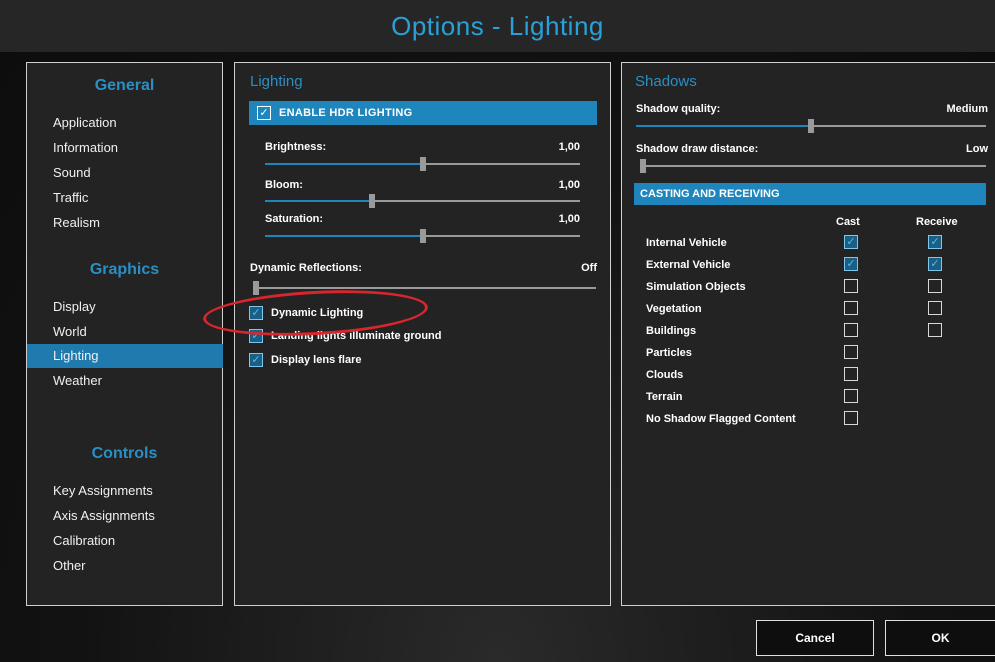 Image resolution: width=995 pixels, height=662 pixels. Describe the element at coordinates (812, 150) in the screenshot. I see `shadow-draw-distance-setting: Shadow draw distance: Low` at that location.